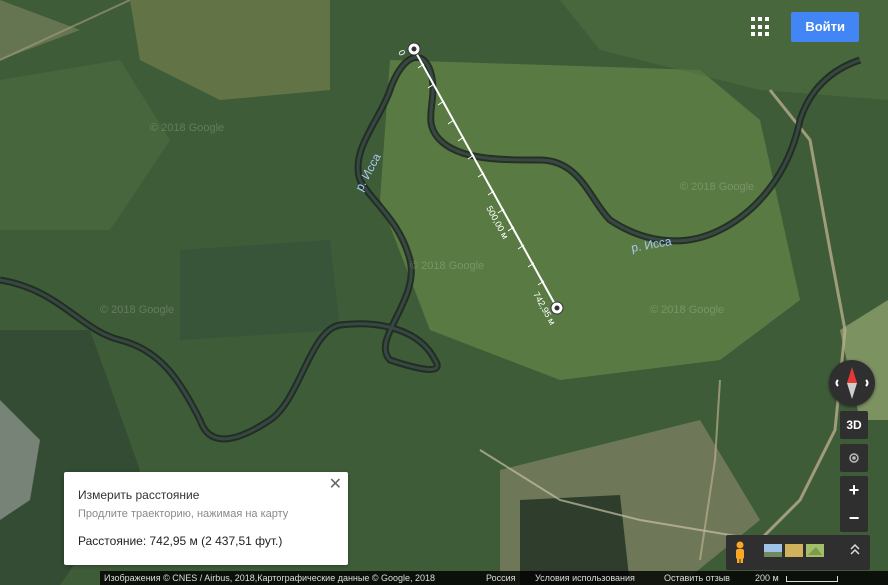  I want to click on expand-up-icon, so click(855, 549).